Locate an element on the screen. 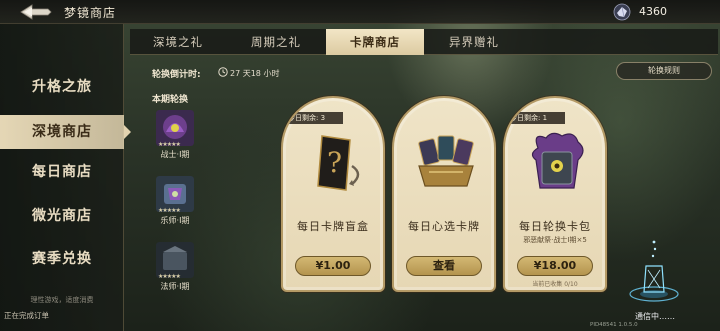  rotation-rules-button: 轮换规则 is located at coordinates (664, 71).